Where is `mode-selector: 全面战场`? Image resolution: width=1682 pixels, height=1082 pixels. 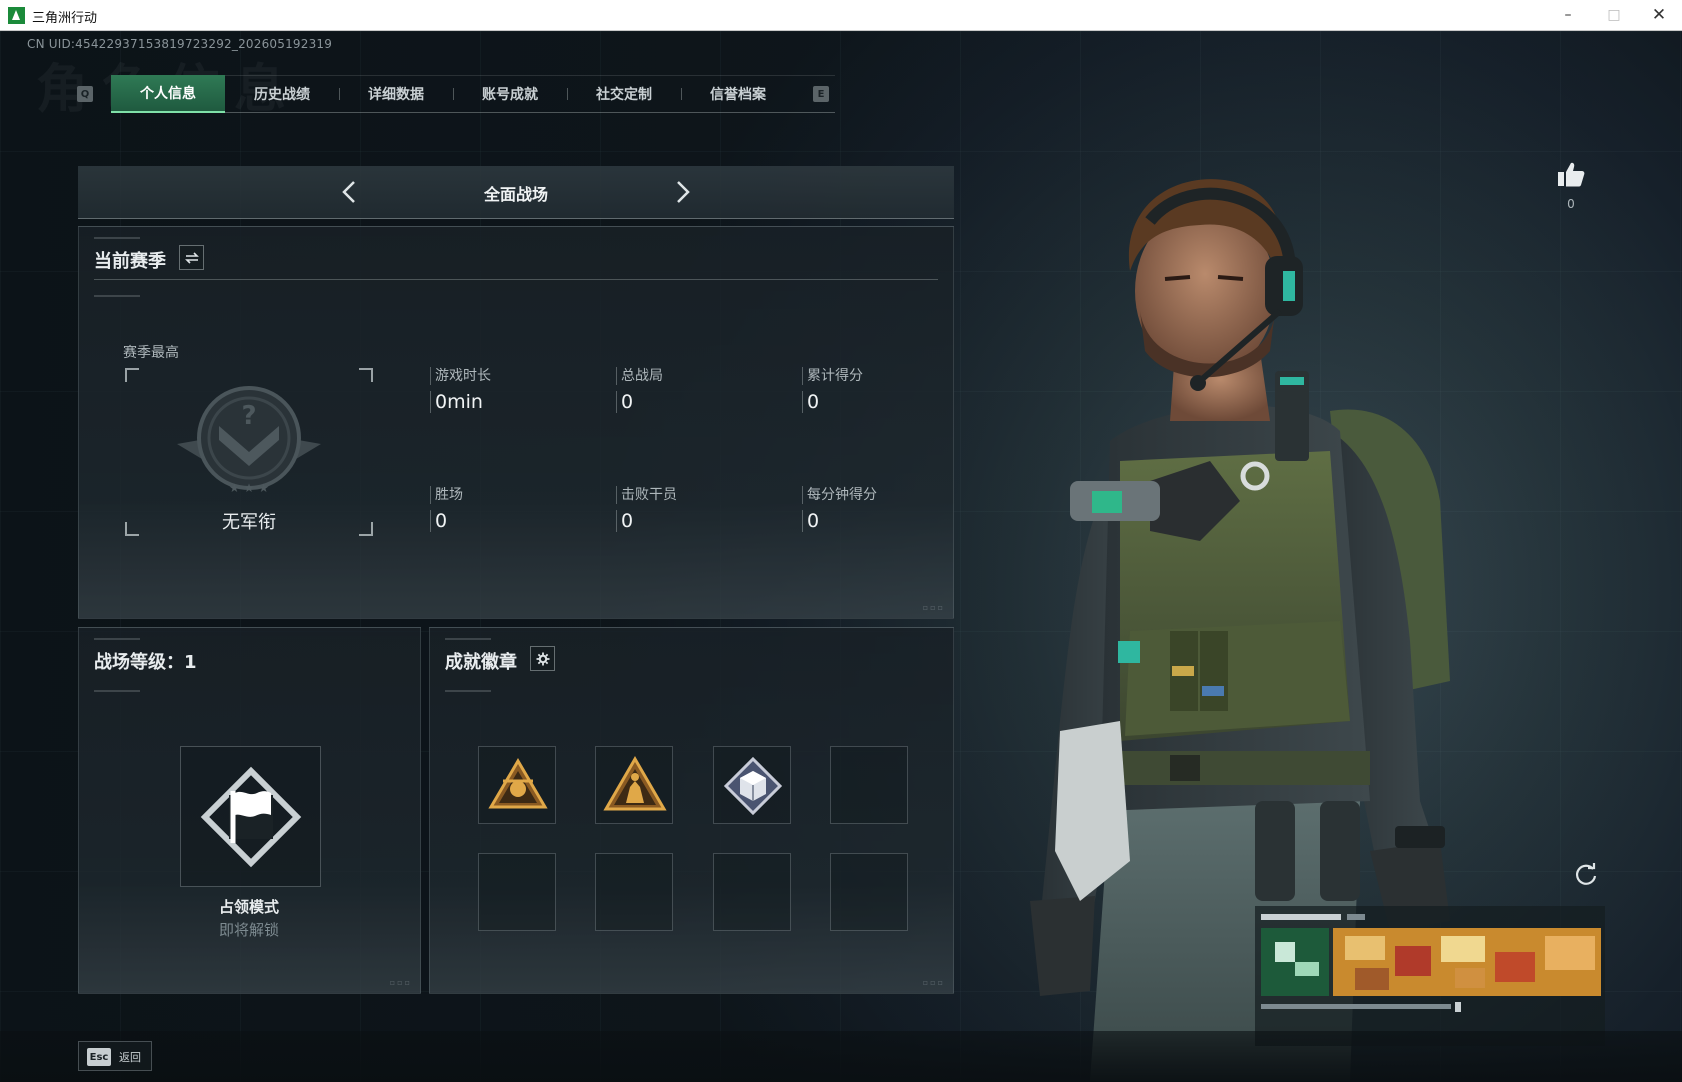 mode-selector: 全面战场 is located at coordinates (516, 192).